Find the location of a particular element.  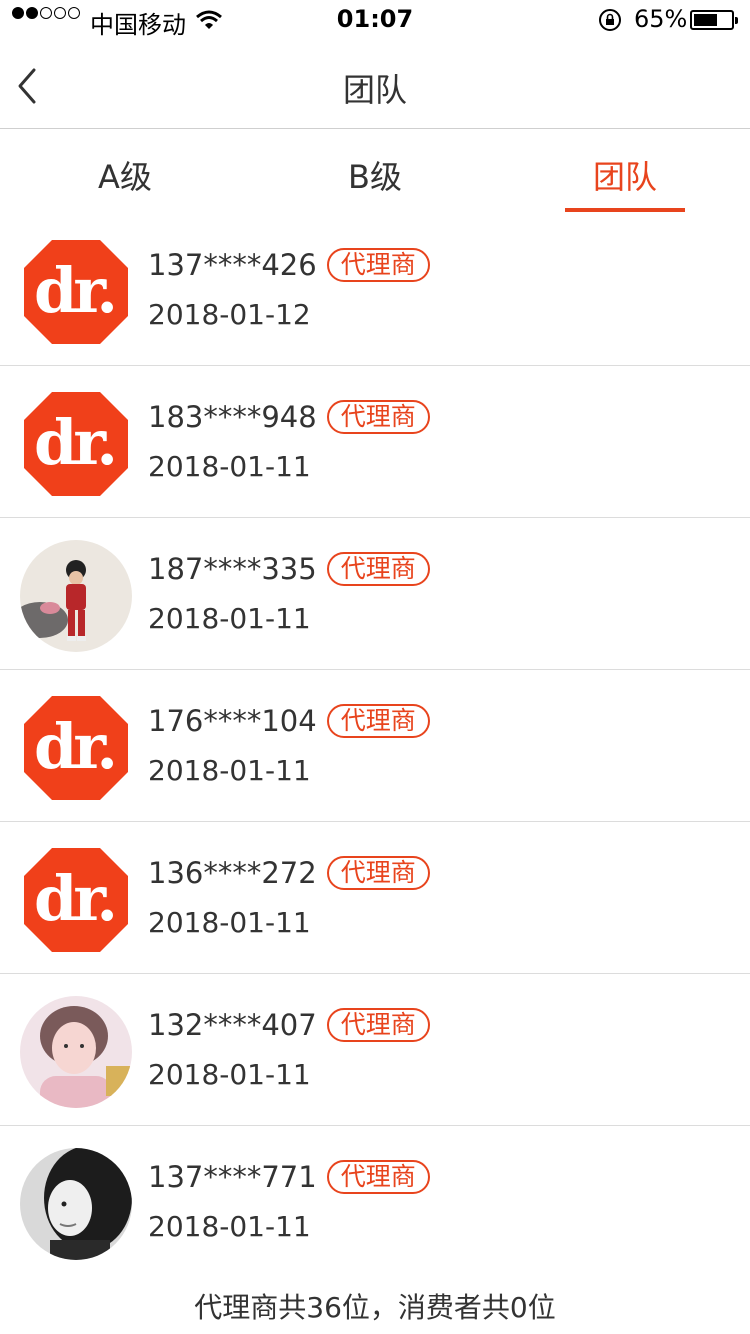

member-row: 187****335 代理商 2018-01-11 is located at coordinates (375, 594).